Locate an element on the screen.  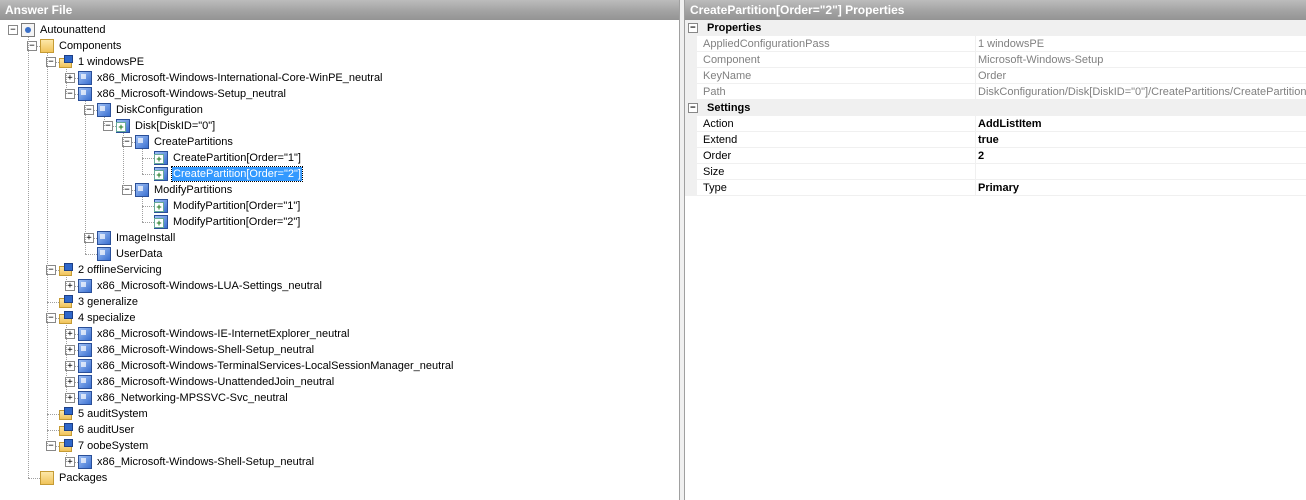
folder-icon is located at coordinates (47, 46).